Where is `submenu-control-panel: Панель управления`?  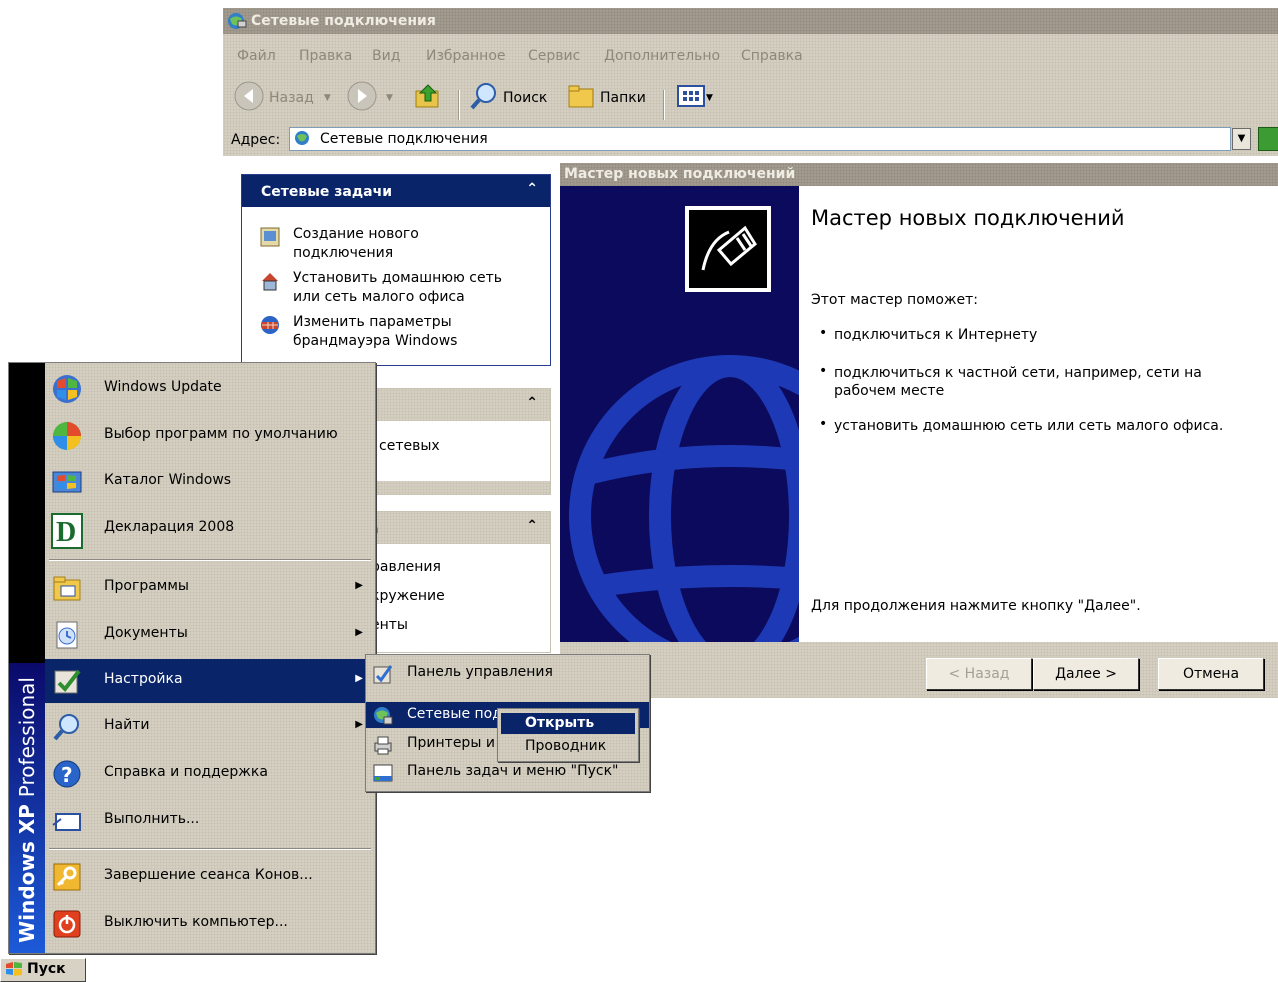
submenu-control-panel: Панель управления is located at coordinates (507, 673).